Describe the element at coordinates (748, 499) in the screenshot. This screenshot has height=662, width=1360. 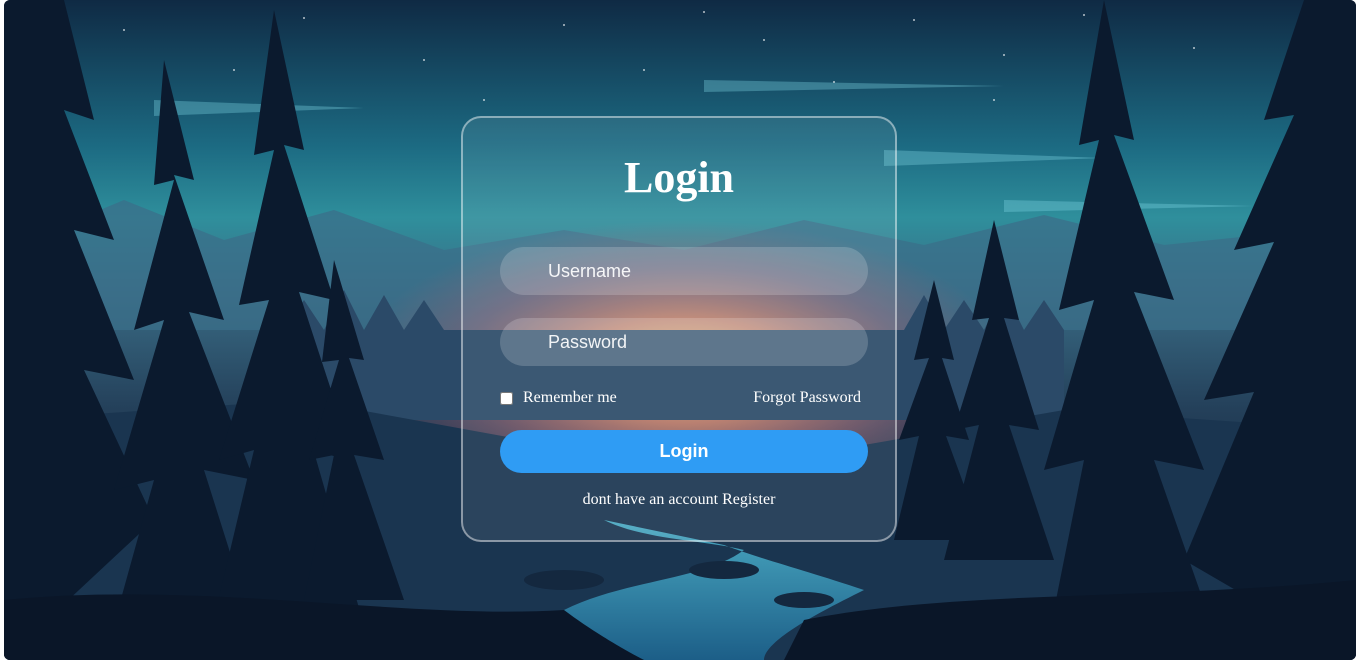
I see `register-link: Register` at that location.